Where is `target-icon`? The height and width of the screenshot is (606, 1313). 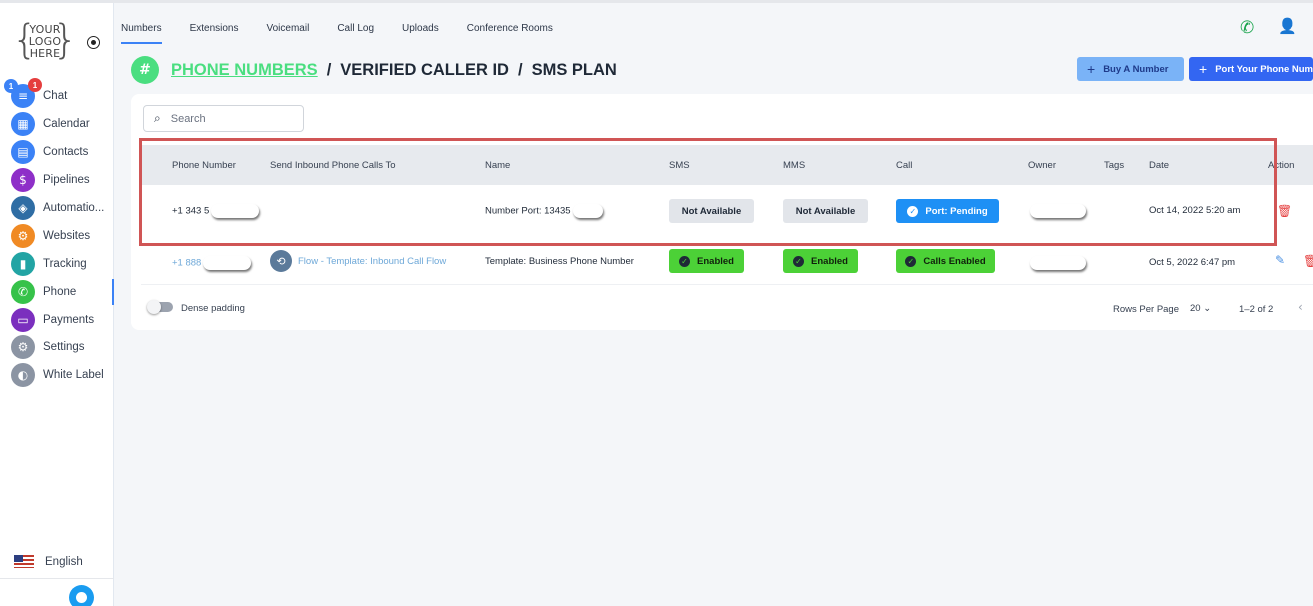 target-icon is located at coordinates (93, 42).